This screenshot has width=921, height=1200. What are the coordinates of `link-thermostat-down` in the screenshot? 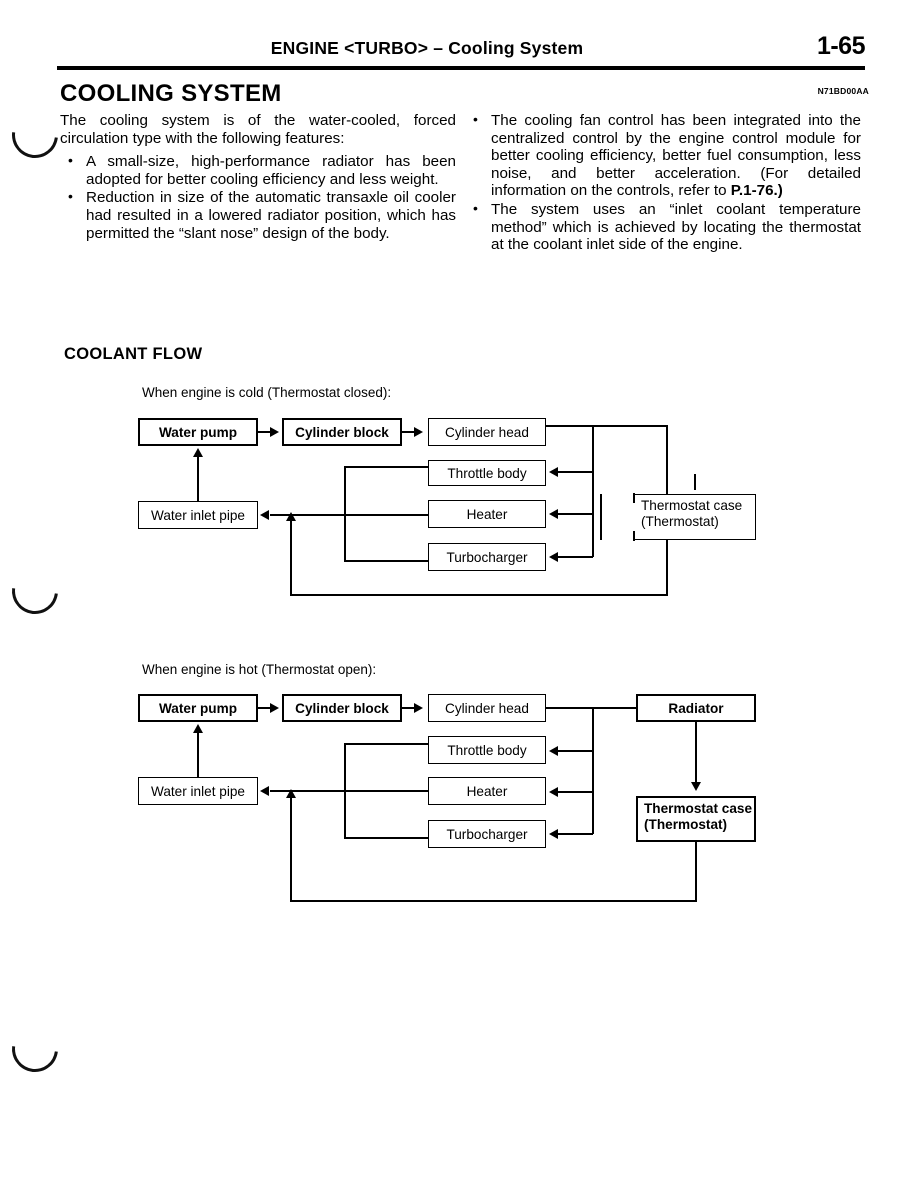 It's located at (696, 872).